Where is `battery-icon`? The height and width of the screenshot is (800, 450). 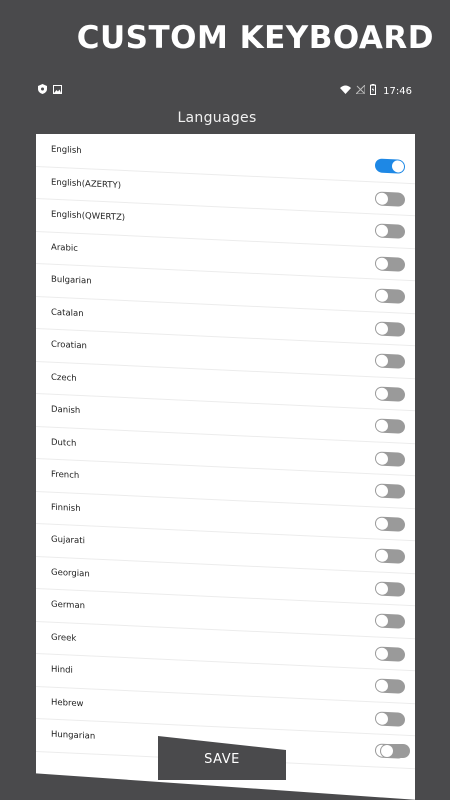
battery-icon is located at coordinates (373, 91).